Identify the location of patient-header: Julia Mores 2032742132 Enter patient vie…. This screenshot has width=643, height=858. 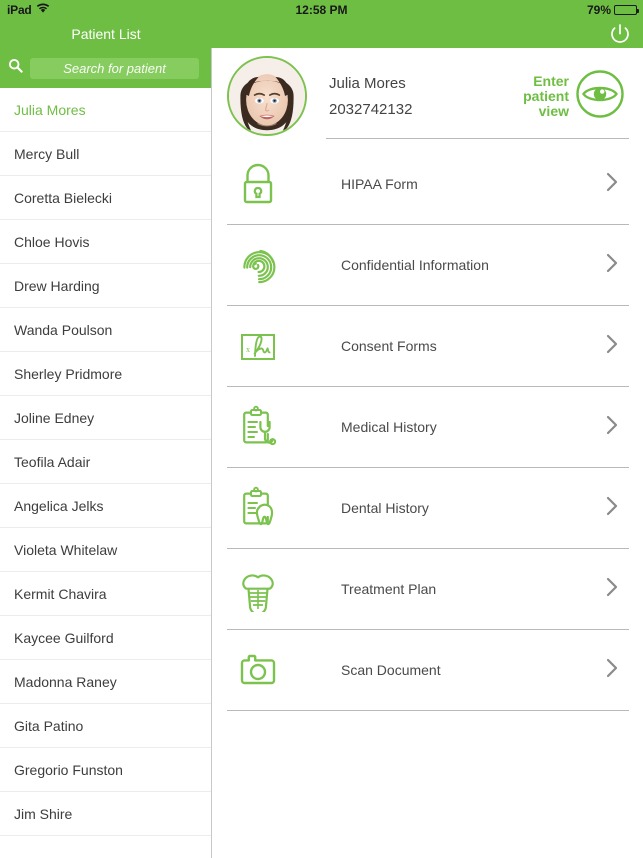
(428, 96).